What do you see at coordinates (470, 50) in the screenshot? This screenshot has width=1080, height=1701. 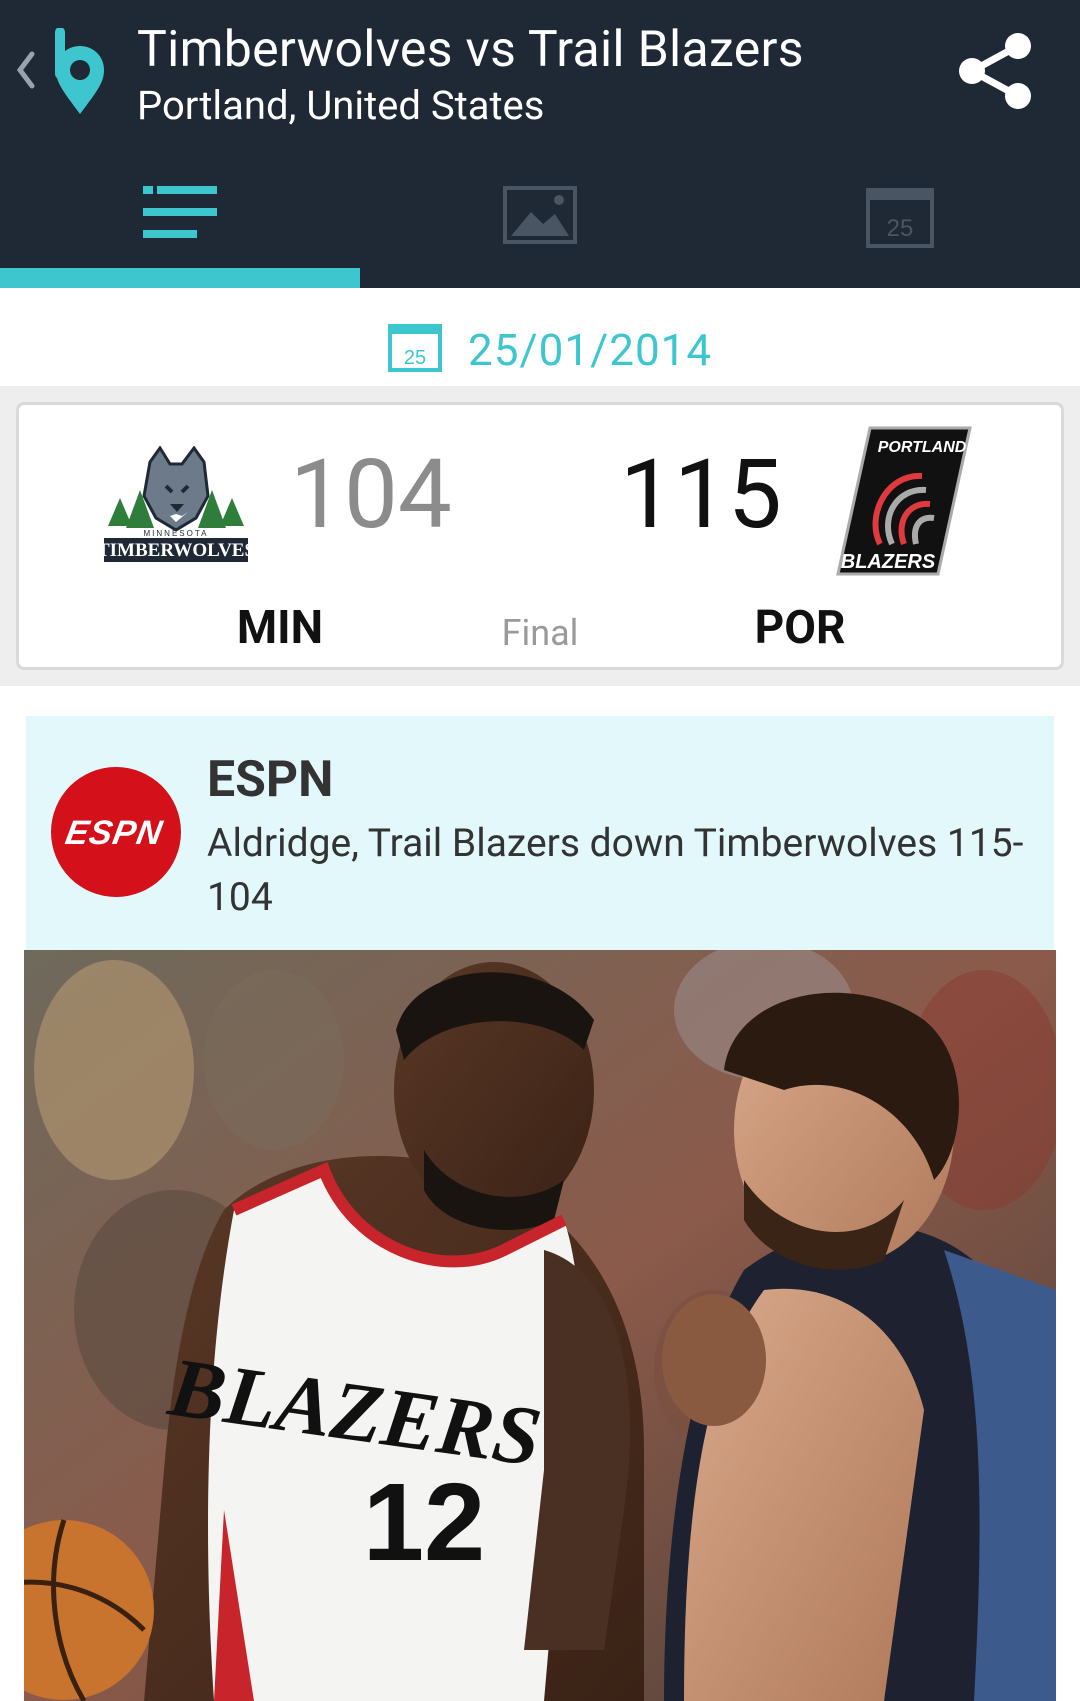 I see `page-title: Timberwolves vs Trail Blazers` at bounding box center [470, 50].